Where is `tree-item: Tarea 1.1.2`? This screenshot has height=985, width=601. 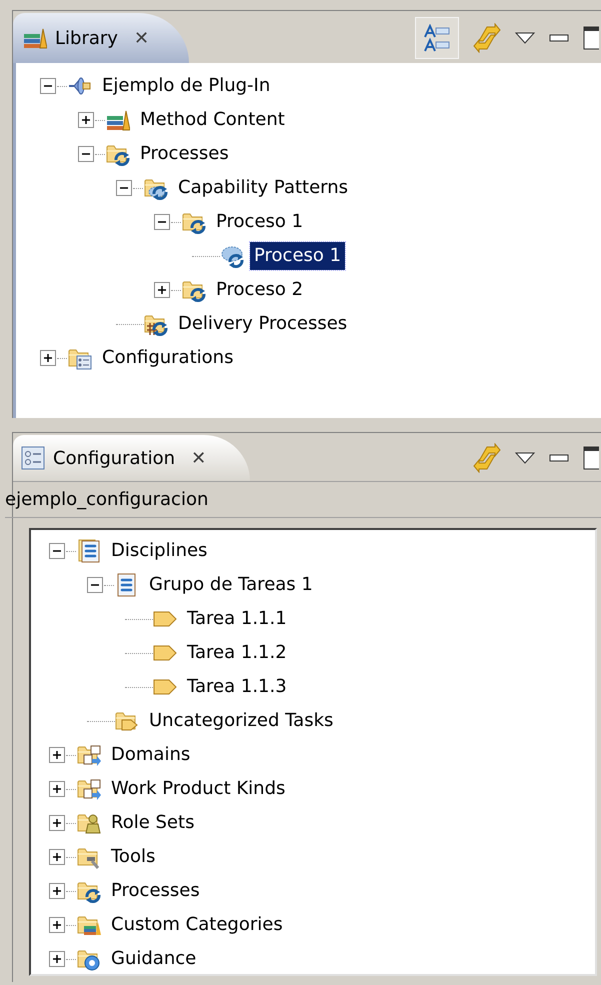 tree-item: Tarea 1.1.2 is located at coordinates (237, 653).